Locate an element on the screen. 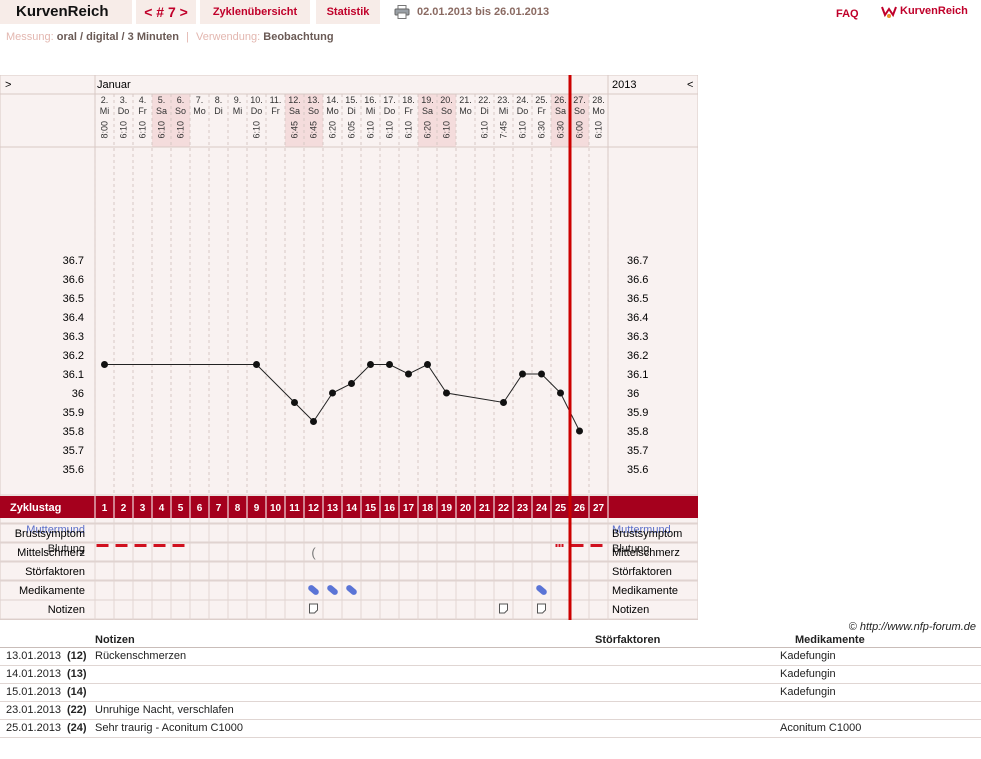  measure-time: 6:30 is located at coordinates (561, 130).